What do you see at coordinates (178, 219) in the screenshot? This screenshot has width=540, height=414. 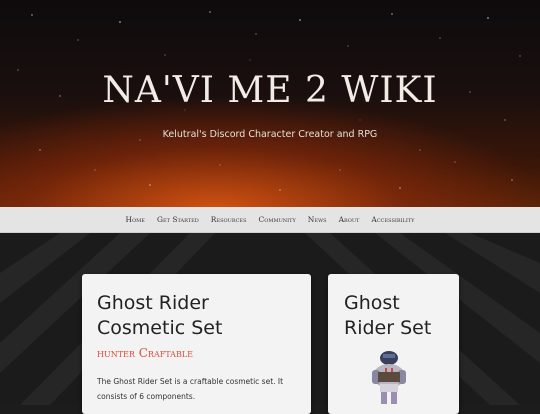 I see `nav-item-get-started: Get Started` at bounding box center [178, 219].